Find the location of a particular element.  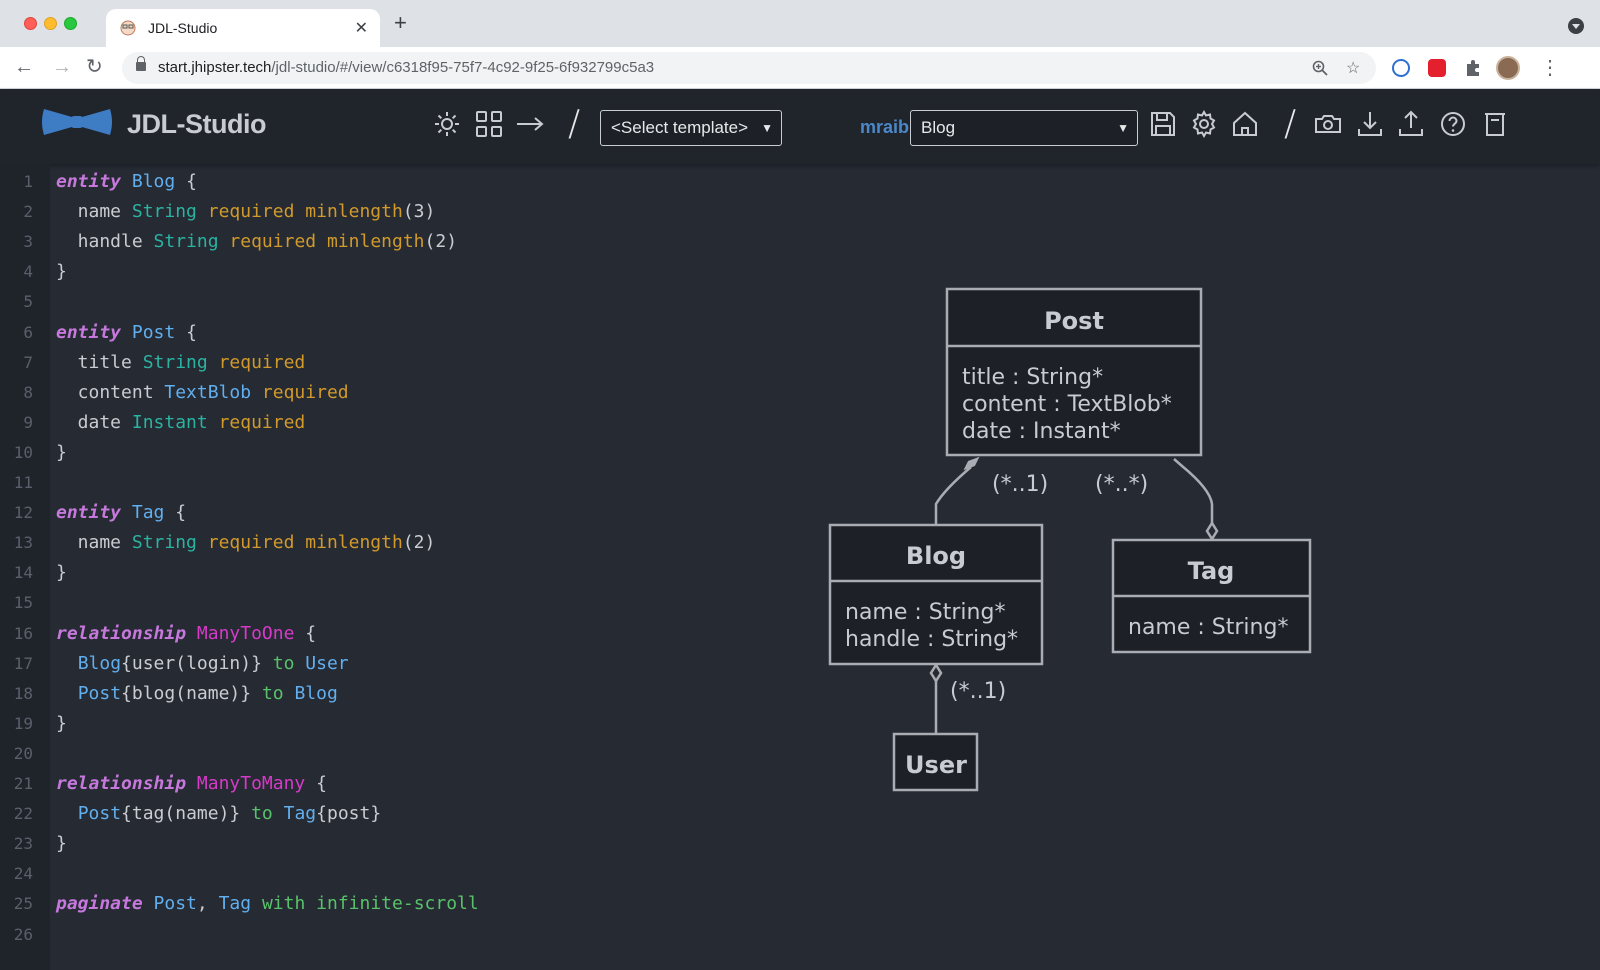

lock-icon is located at coordinates (141, 63).